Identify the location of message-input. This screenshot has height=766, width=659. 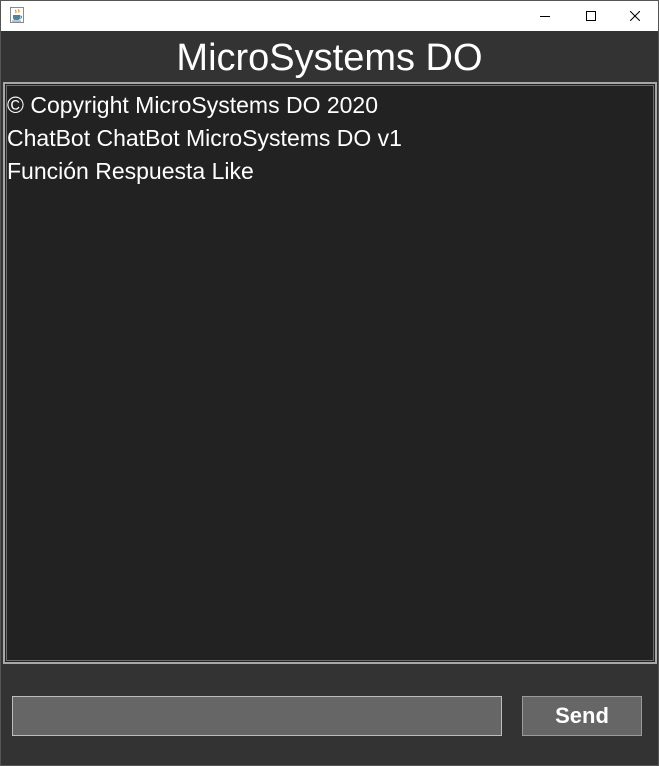
(257, 716).